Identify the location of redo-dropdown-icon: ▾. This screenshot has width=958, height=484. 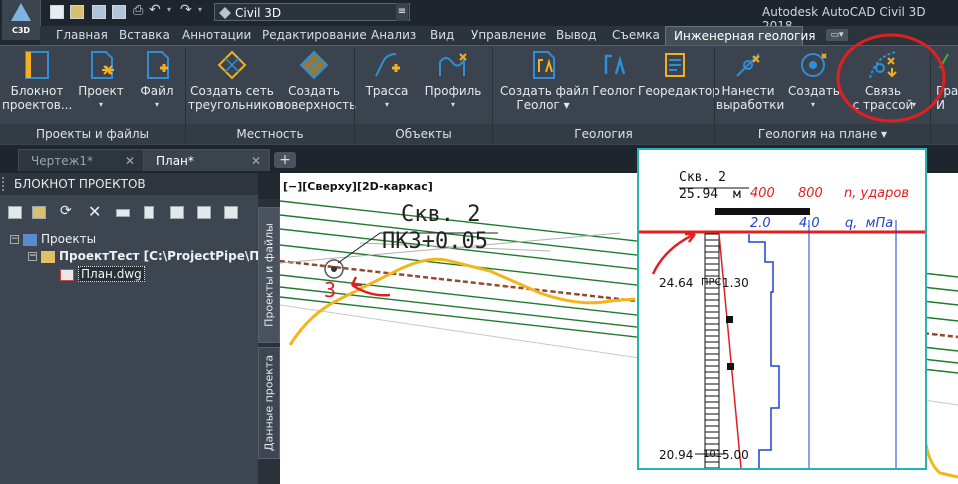
(200, 9).